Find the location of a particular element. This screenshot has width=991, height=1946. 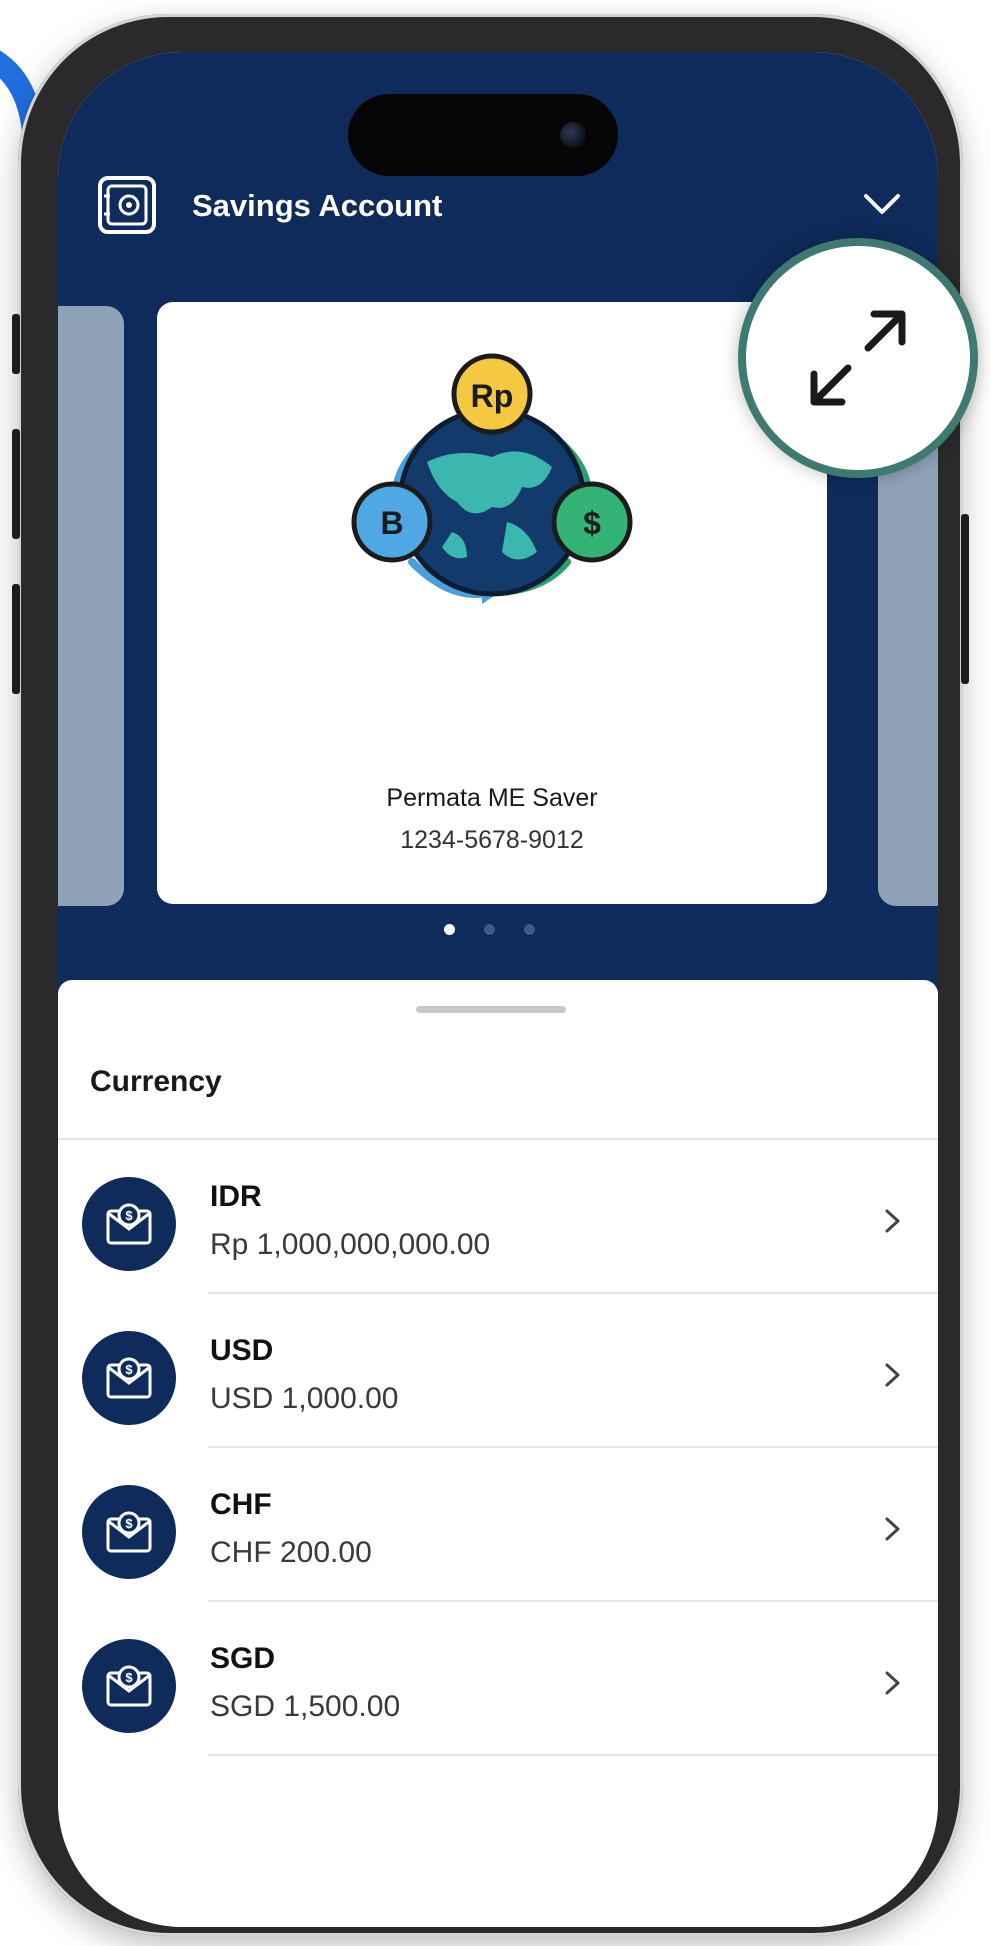

coin-rp-label: Rp is located at coordinates (492, 396).